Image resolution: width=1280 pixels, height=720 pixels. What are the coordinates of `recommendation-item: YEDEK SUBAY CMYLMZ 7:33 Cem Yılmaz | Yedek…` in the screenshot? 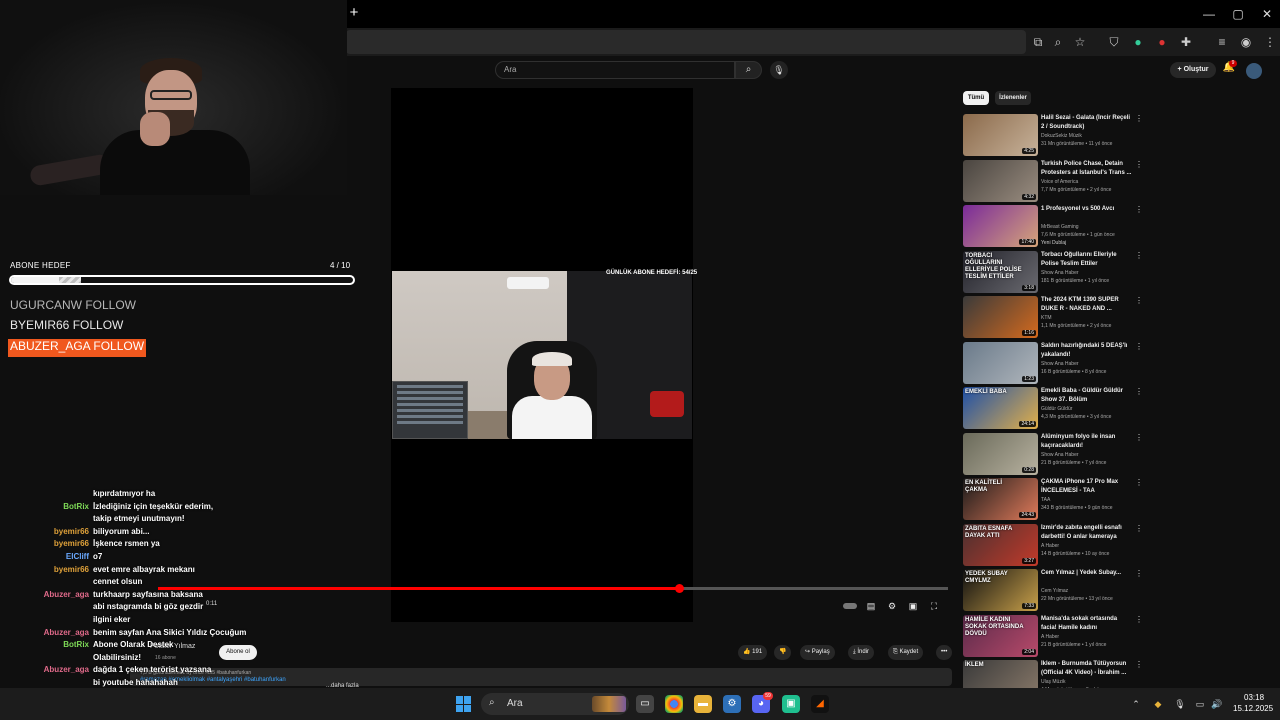 It's located at (1053, 590).